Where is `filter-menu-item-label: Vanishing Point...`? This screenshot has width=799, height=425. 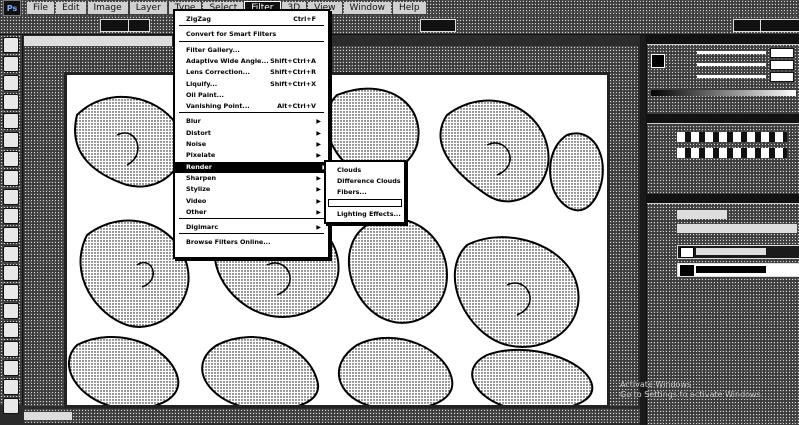 filter-menu-item-label: Vanishing Point... is located at coordinates (218, 106).